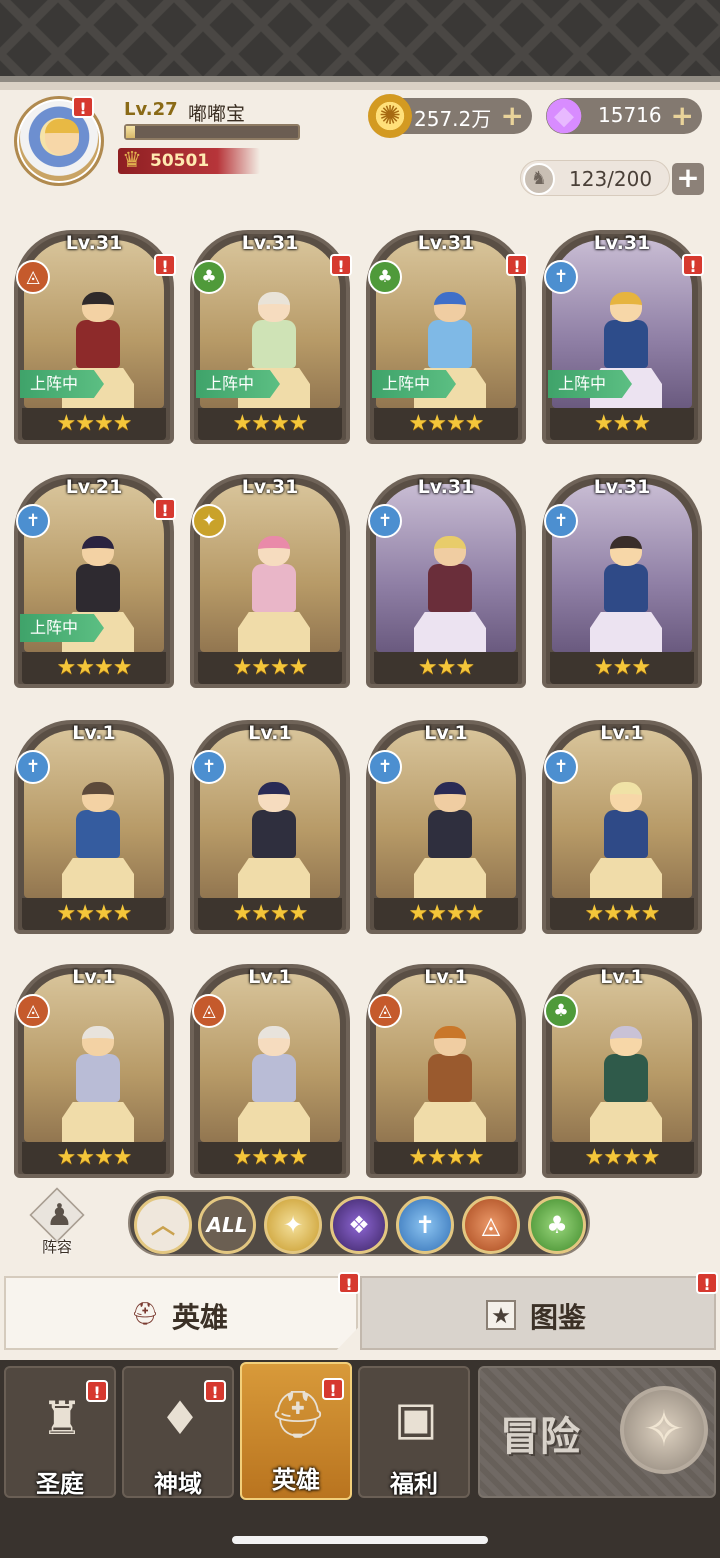  Describe the element at coordinates (130, 132) in the screenshot. I see `xp-bar-fill` at that location.